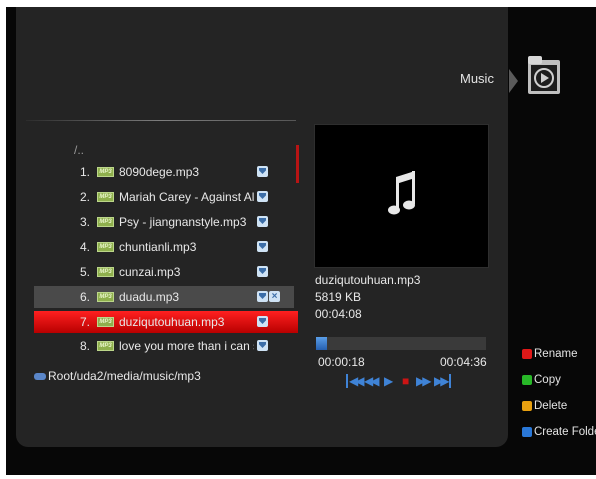 This screenshot has width=596, height=479. What do you see at coordinates (341, 362) in the screenshot?
I see `current-time: 00:00:18` at bounding box center [341, 362].